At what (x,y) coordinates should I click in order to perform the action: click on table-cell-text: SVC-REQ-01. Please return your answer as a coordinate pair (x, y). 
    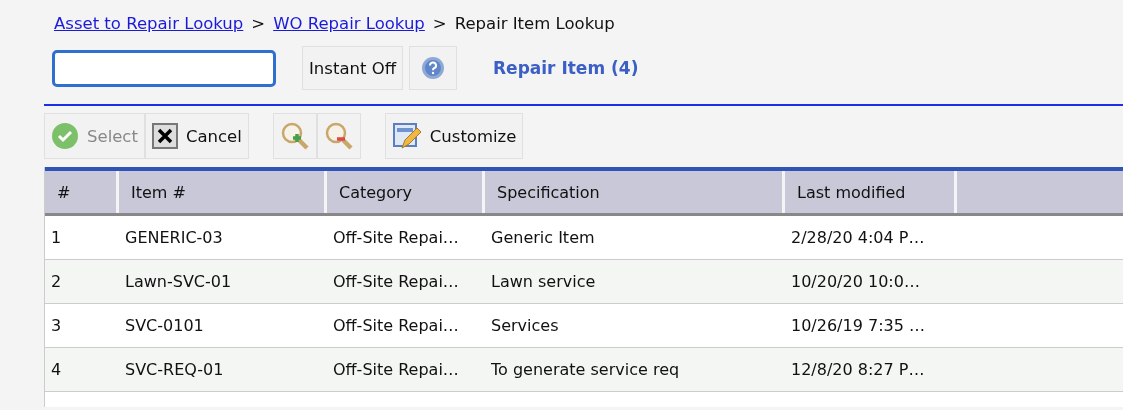
    Looking at the image, I should click on (174, 370).